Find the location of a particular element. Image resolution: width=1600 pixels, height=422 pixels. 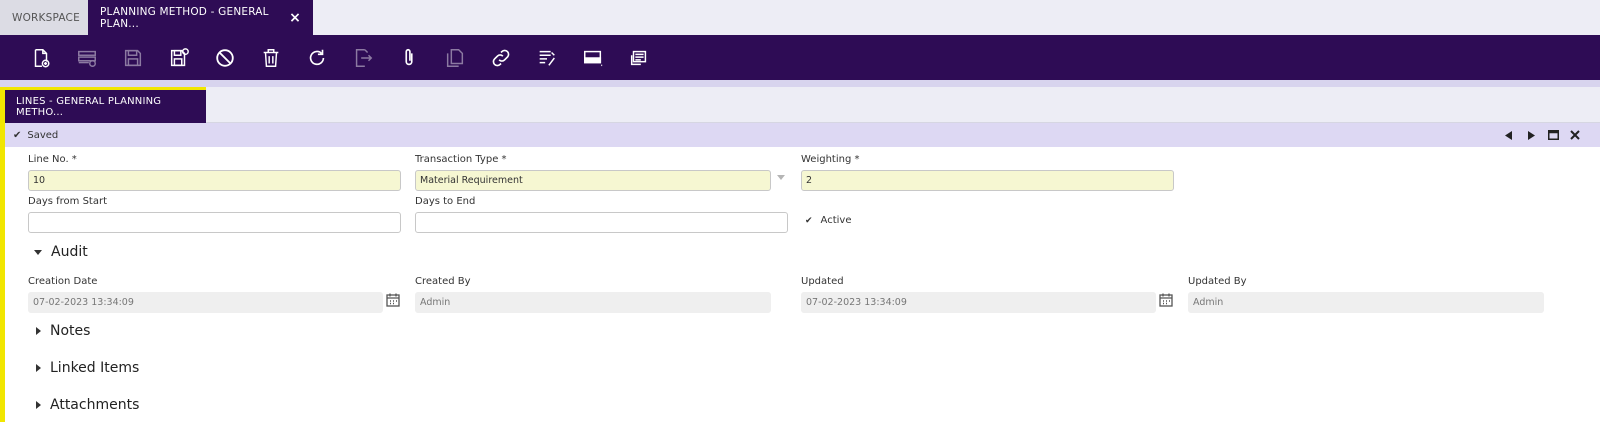

previous-record-button is located at coordinates (1509, 135).